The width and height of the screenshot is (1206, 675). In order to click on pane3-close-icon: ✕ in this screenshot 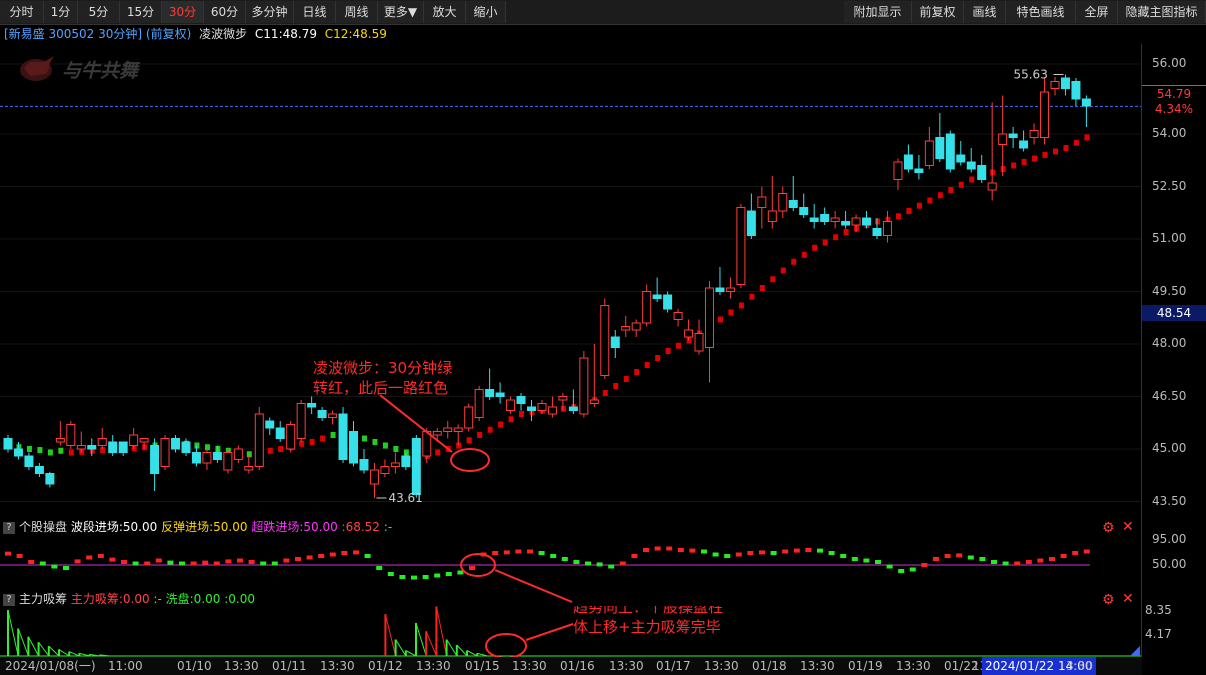, I will do `click(1128, 599)`.